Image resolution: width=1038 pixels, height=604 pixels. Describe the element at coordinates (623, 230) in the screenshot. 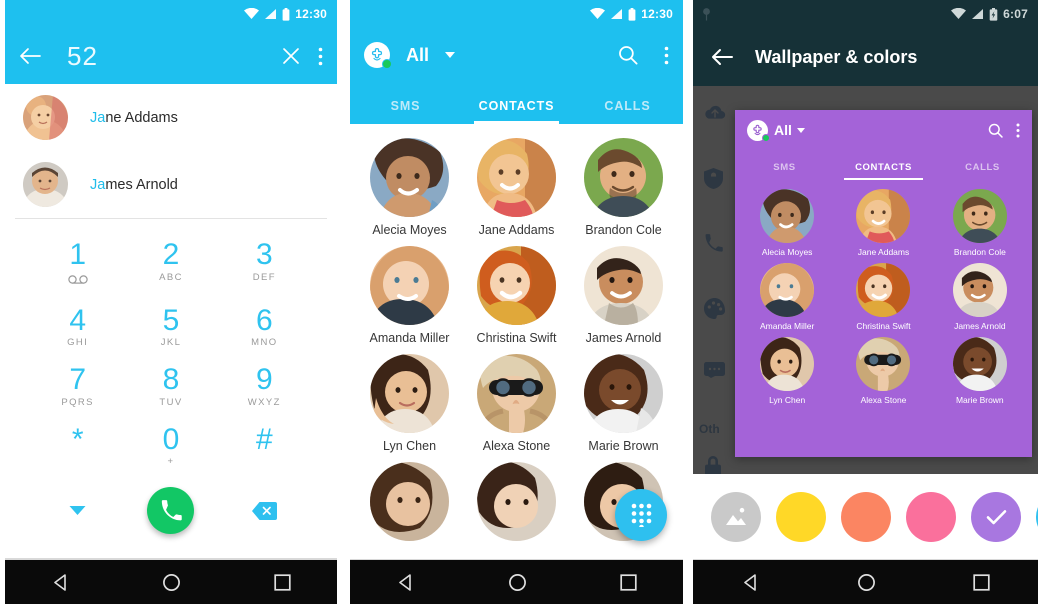

I see `contact-name: Brandon Cole` at that location.